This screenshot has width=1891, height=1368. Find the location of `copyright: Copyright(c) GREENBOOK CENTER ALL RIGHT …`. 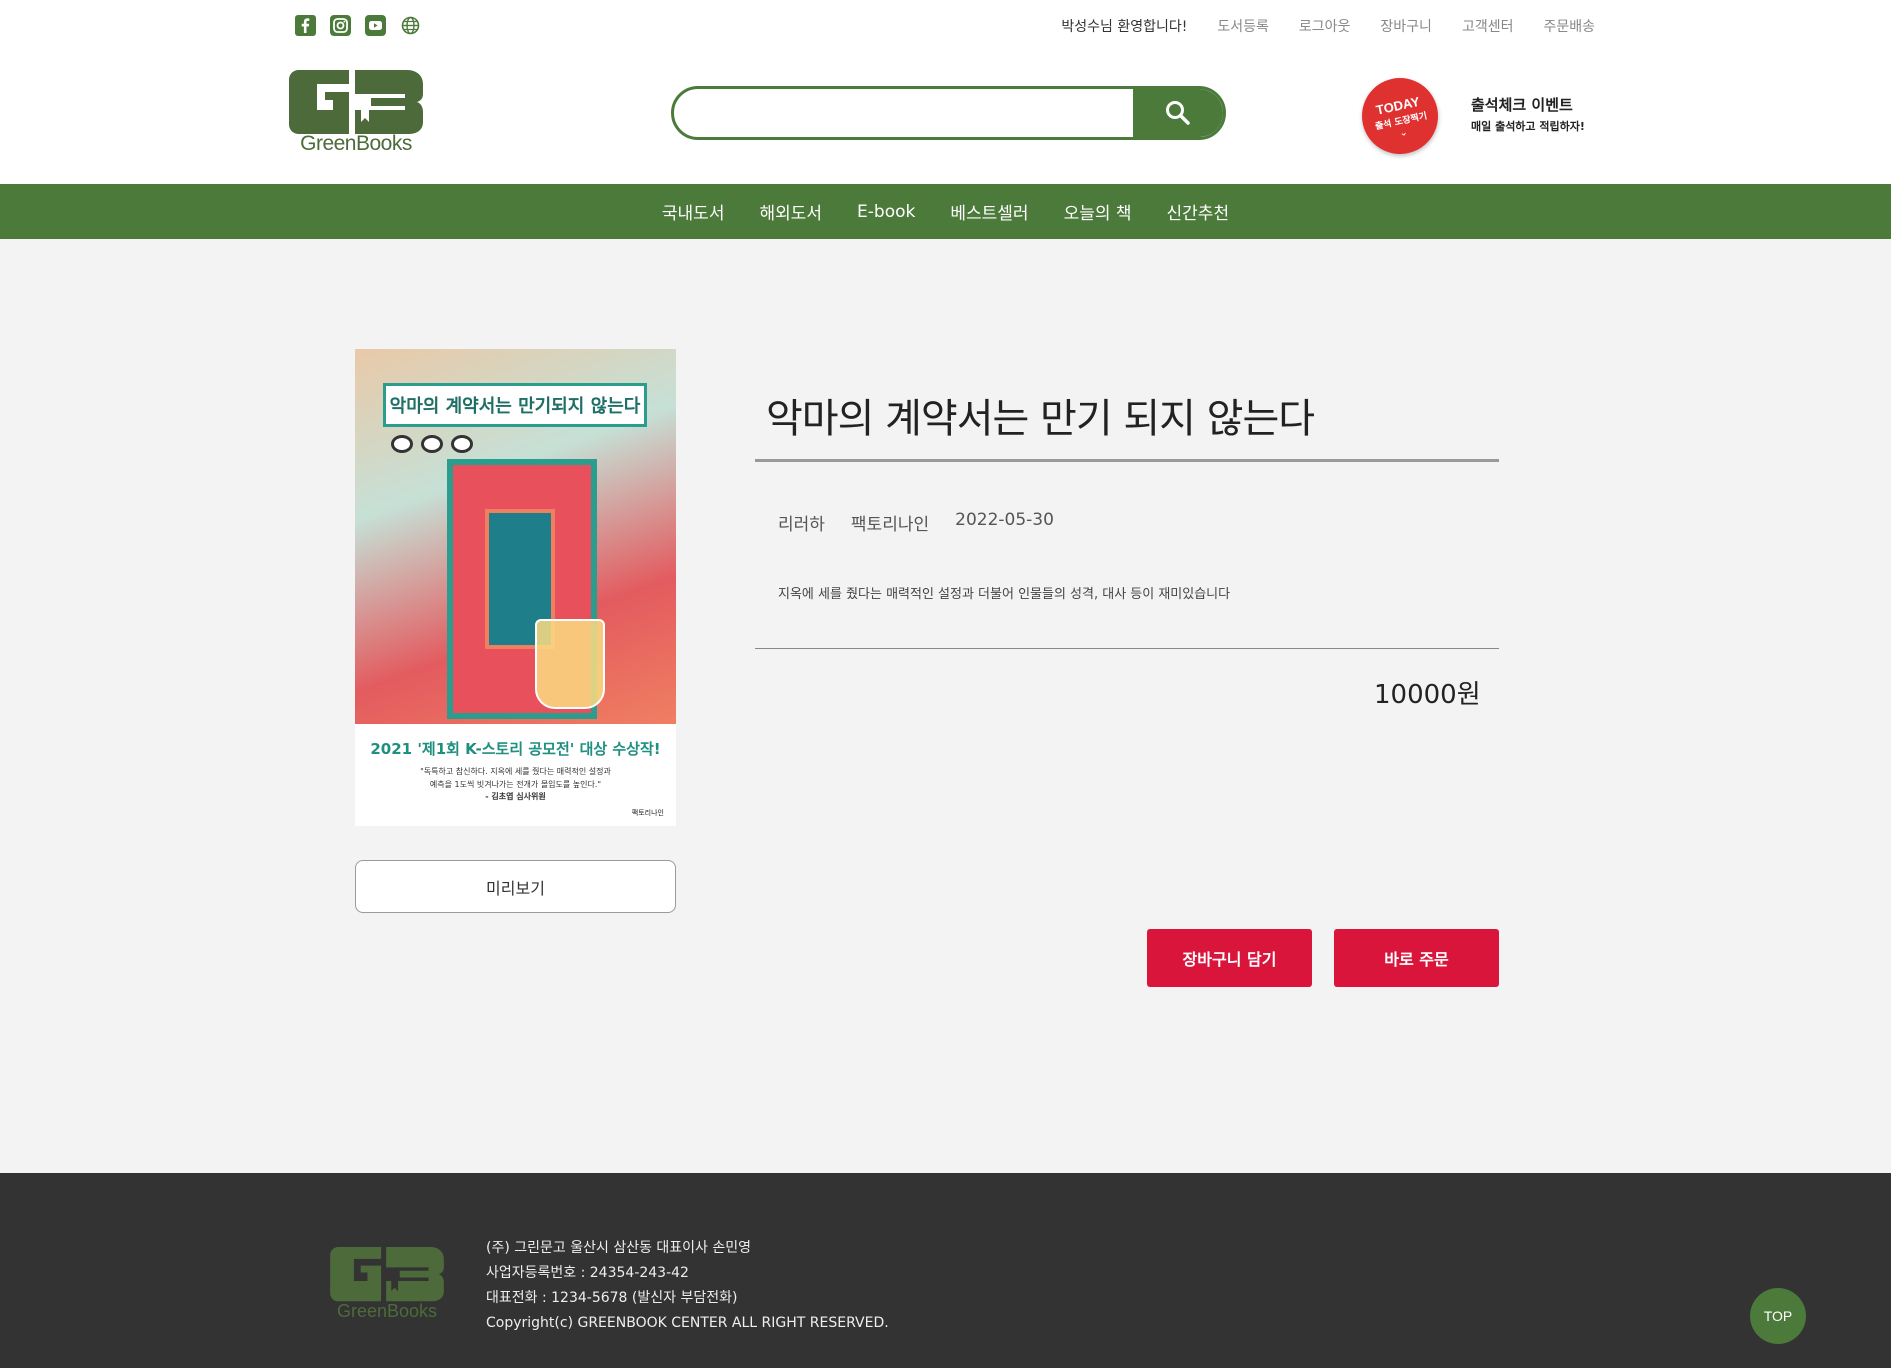

copyright: Copyright(c) GREENBOOK CENTER ALL RIGHT … is located at coordinates (687, 1323).